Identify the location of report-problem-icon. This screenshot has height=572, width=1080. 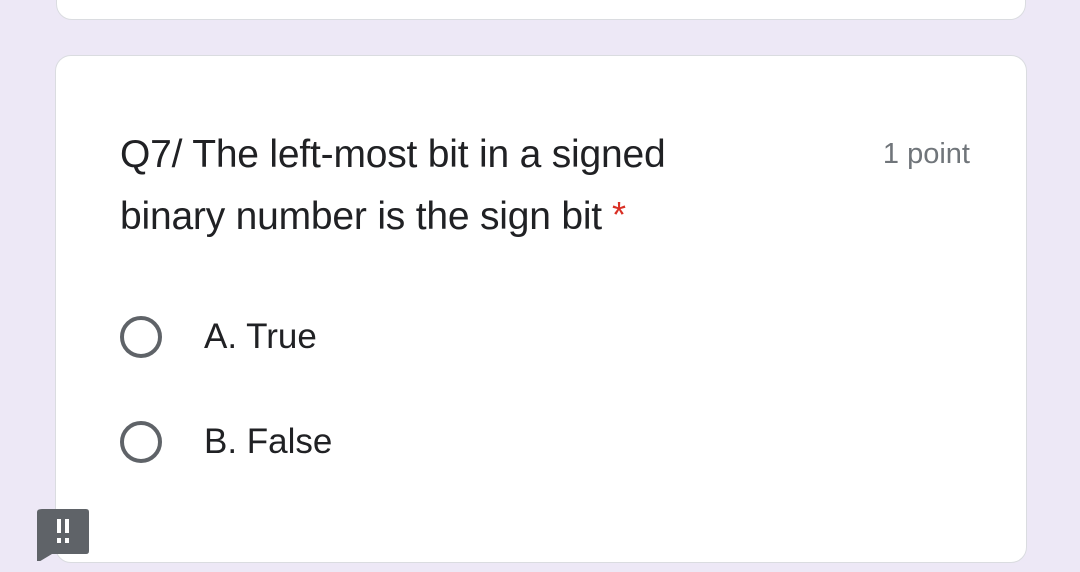
(63, 534).